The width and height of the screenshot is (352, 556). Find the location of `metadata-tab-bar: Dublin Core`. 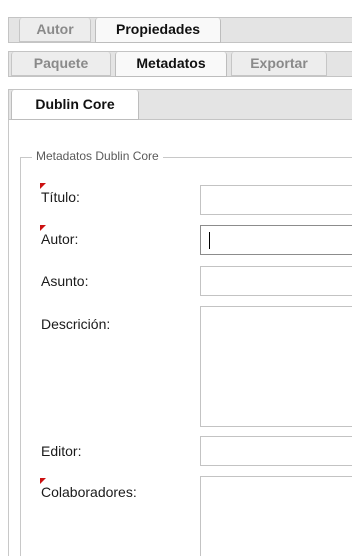

metadata-tab-bar: Dublin Core is located at coordinates (180, 104).